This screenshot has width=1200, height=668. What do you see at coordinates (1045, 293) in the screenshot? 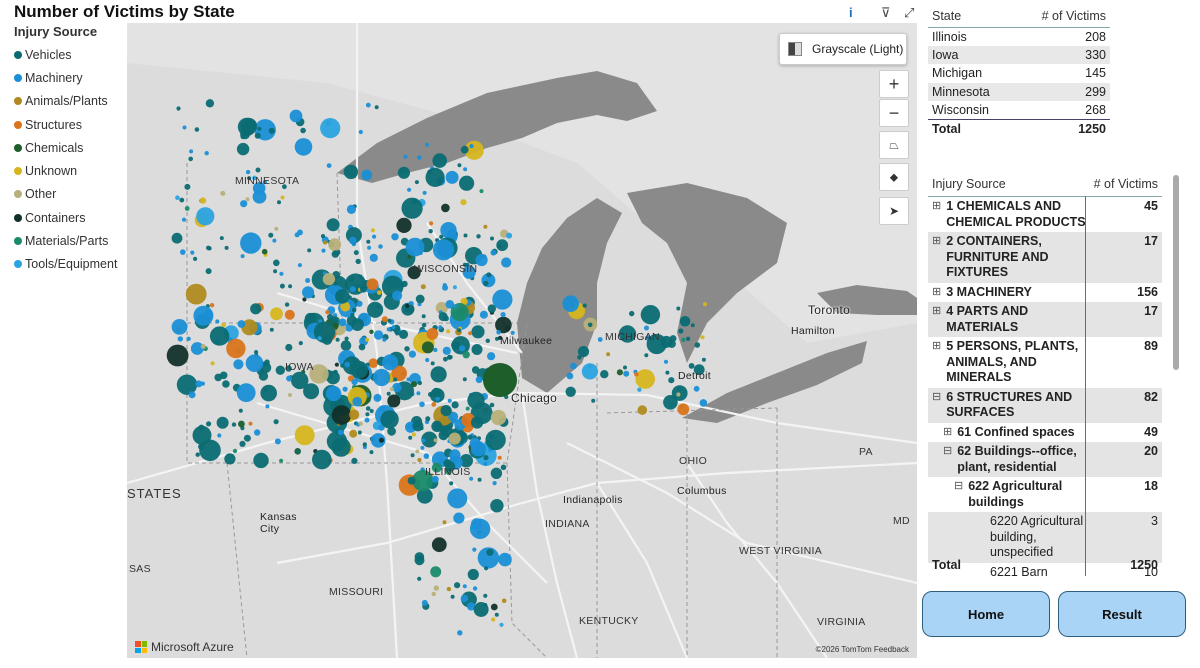
I see `table-row: ⊞ 3 MACHINERY 156` at bounding box center [1045, 293].